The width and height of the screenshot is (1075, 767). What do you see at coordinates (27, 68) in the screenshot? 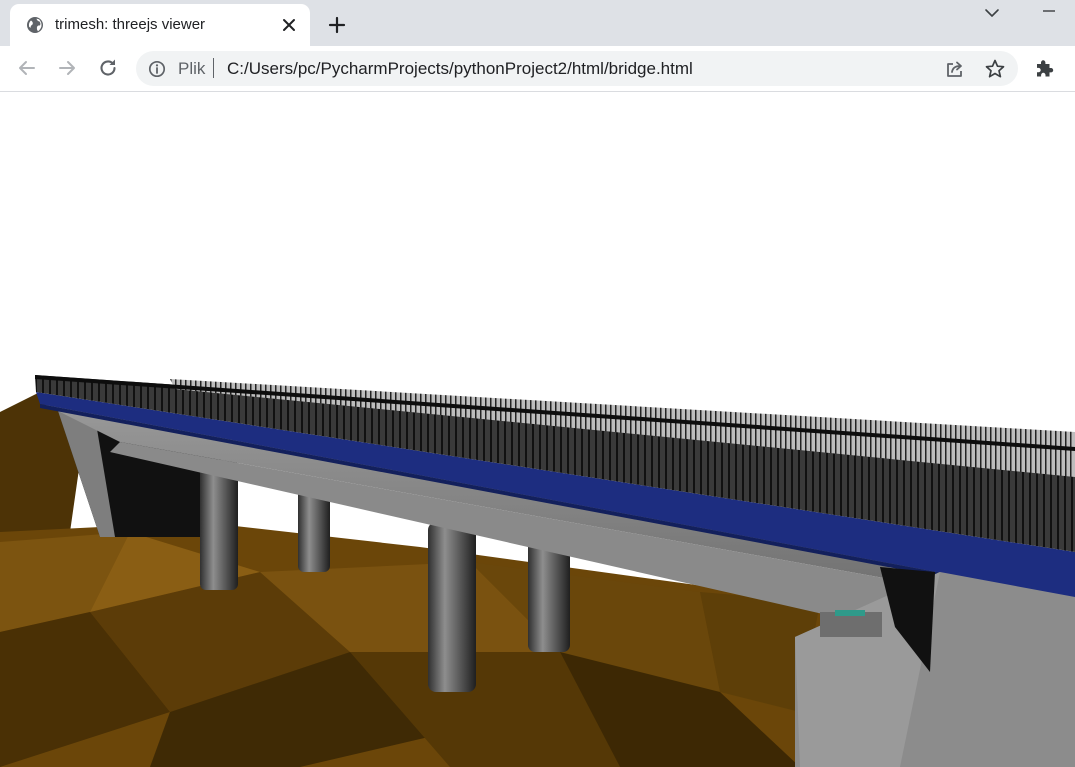
I see `arrow-left-icon` at bounding box center [27, 68].